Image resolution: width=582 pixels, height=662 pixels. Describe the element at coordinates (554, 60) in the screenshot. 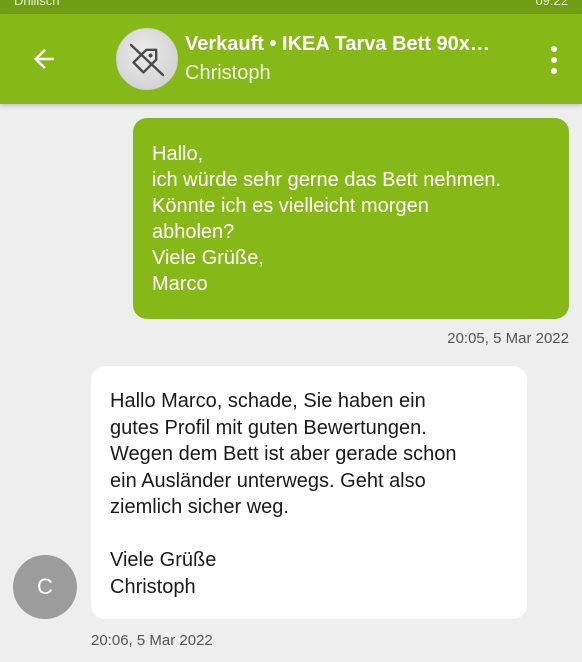

I see `more-options-button` at that location.